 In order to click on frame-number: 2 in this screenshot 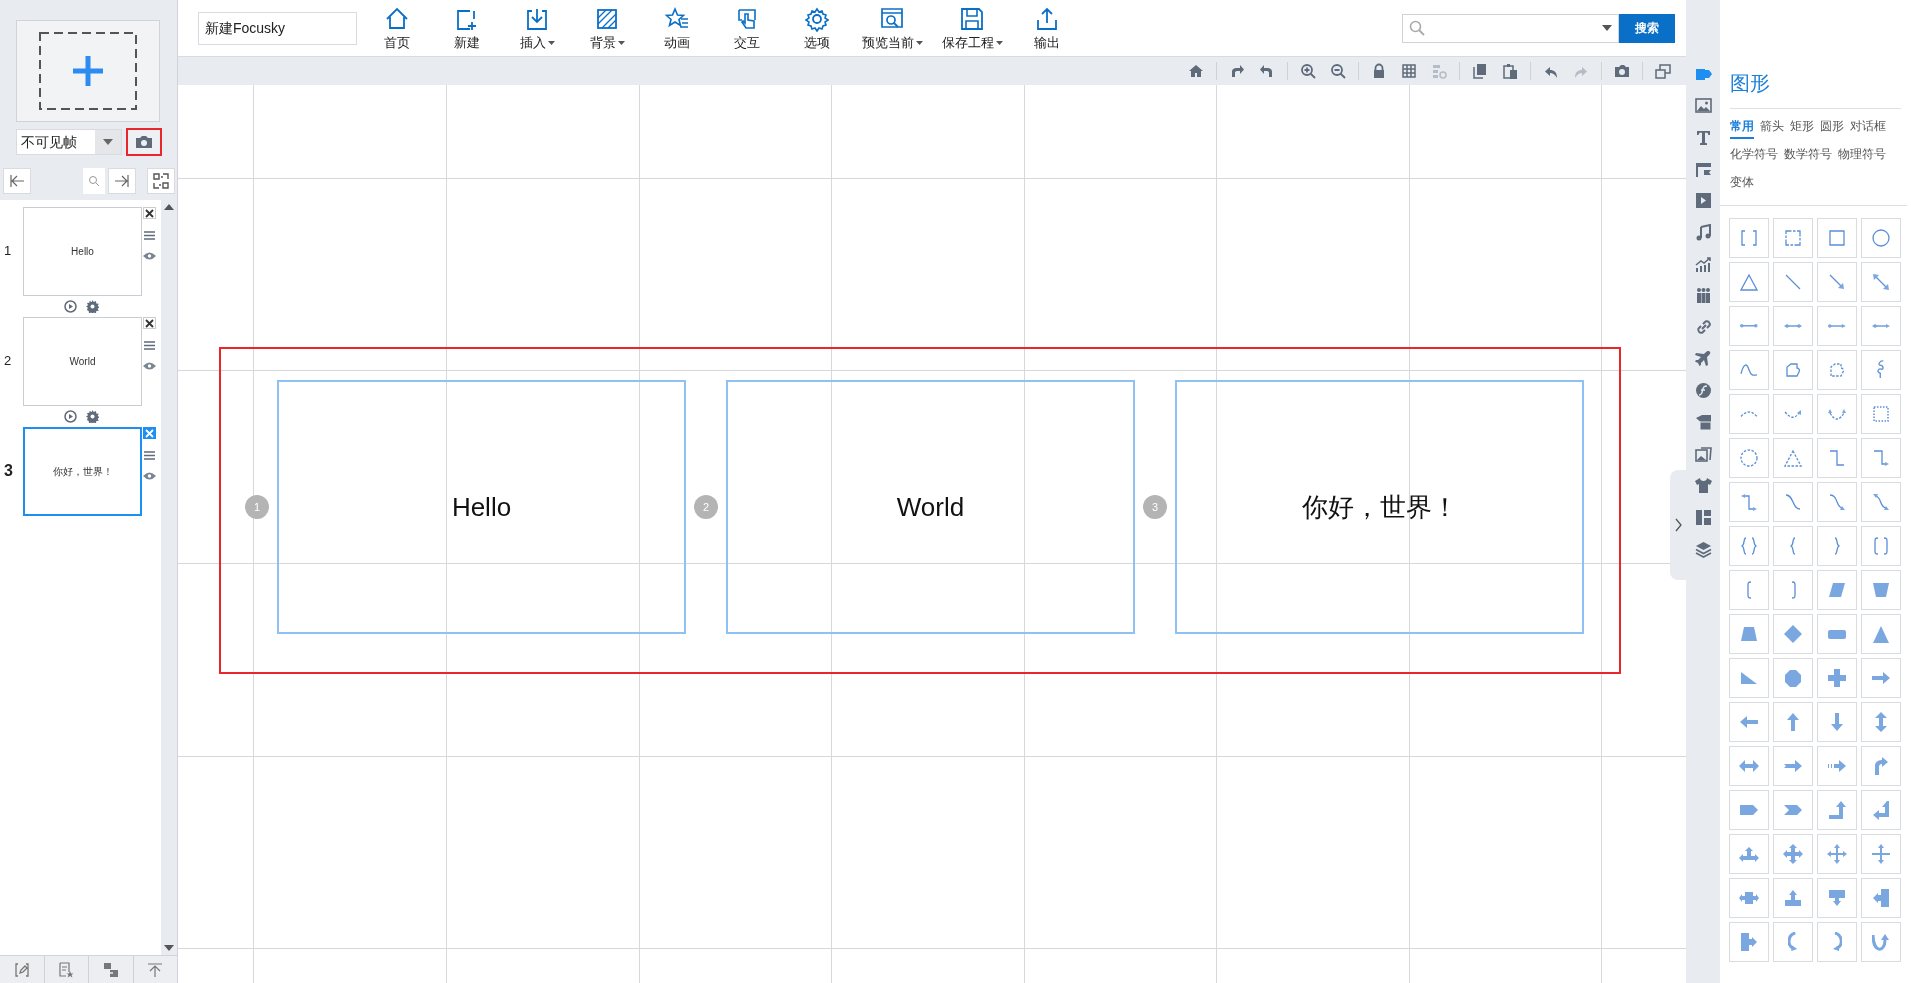, I will do `click(8, 361)`.